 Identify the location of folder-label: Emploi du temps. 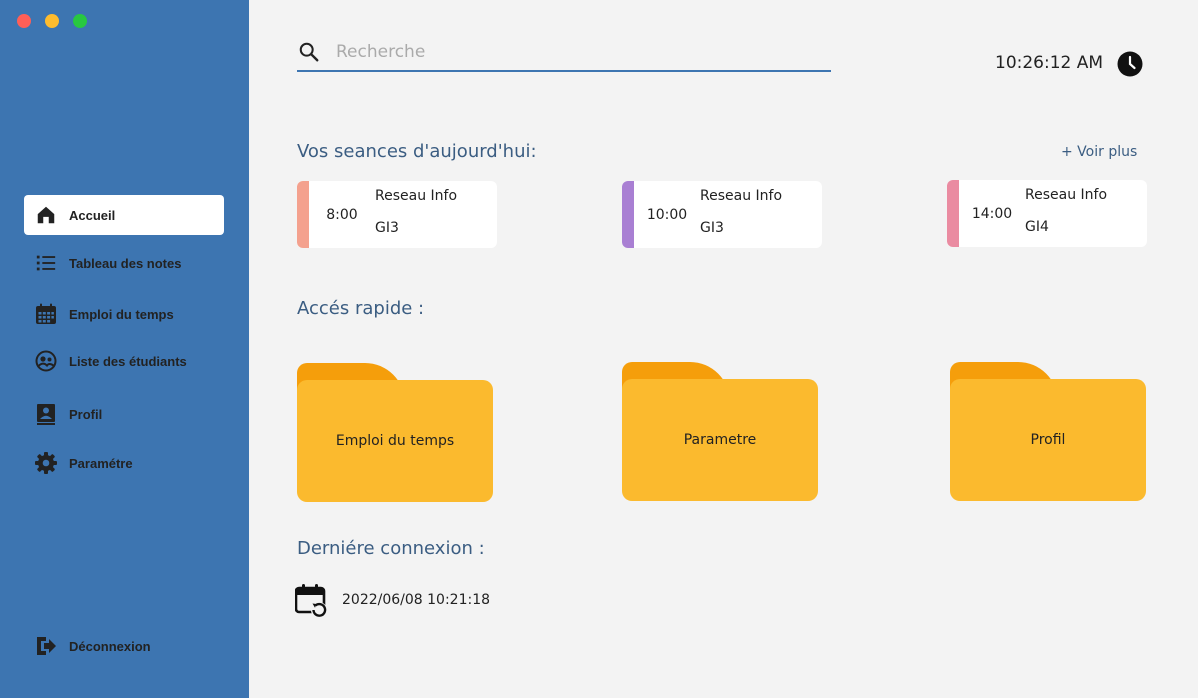
(395, 441).